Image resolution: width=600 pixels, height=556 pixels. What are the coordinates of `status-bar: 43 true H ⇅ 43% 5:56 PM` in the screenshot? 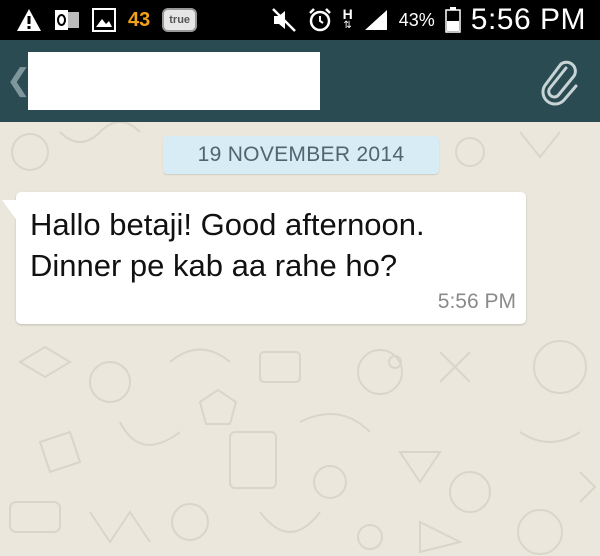 It's located at (300, 20).